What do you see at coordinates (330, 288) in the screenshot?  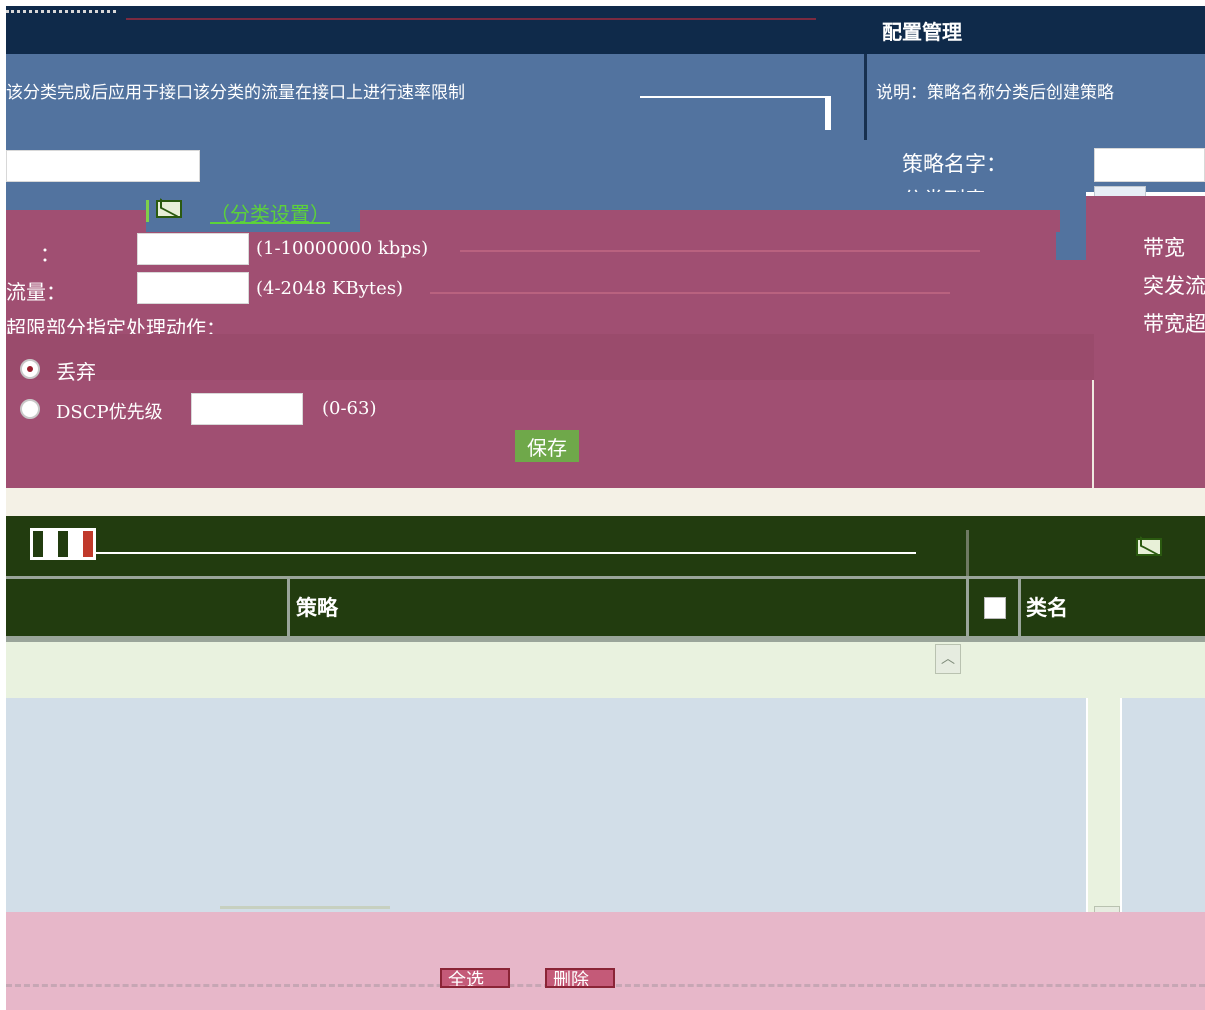 I see `burst-range: (4-2048 KBytes)` at bounding box center [330, 288].